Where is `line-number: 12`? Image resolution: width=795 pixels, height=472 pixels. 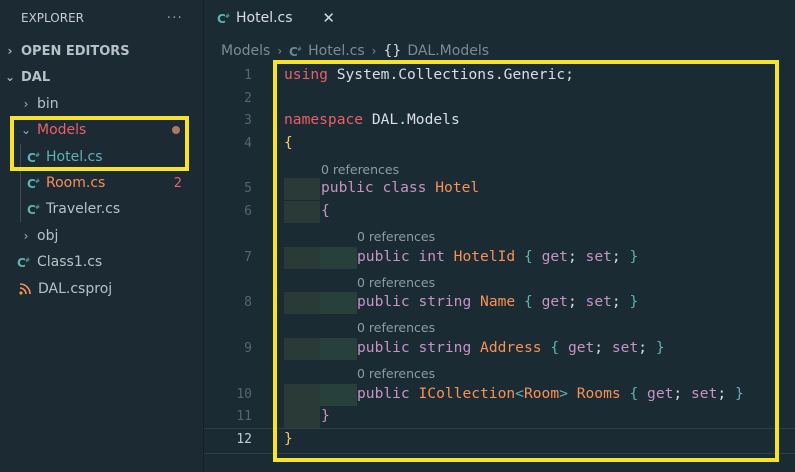
line-number: 12 is located at coordinates (244, 439).